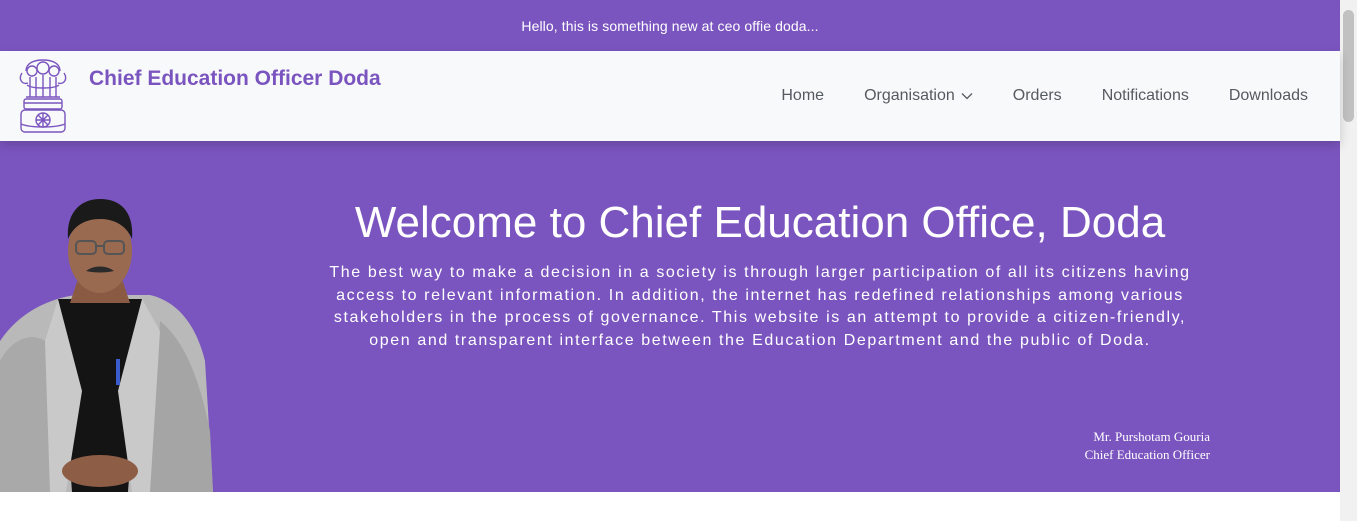  What do you see at coordinates (967, 96) in the screenshot?
I see `chevron-down-icon` at bounding box center [967, 96].